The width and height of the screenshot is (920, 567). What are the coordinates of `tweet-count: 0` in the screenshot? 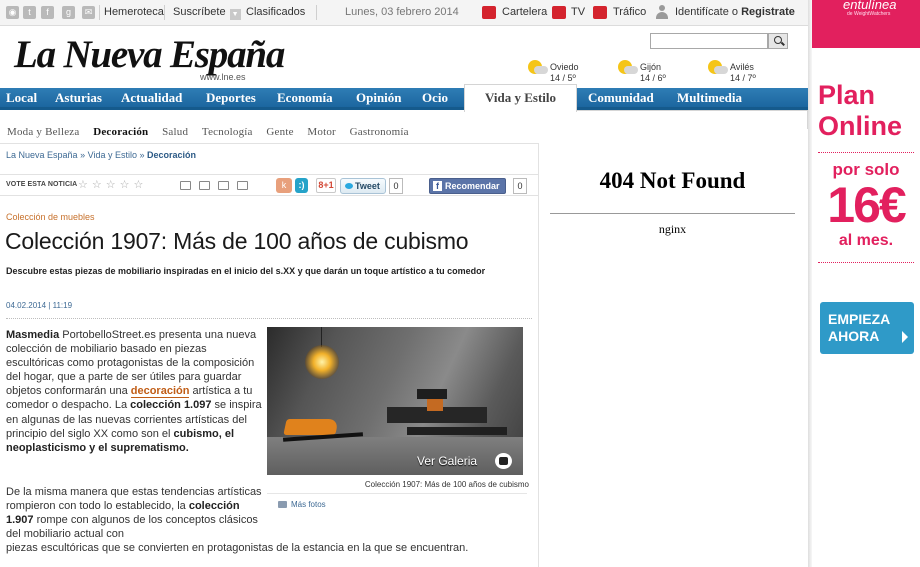 It's located at (396, 186).